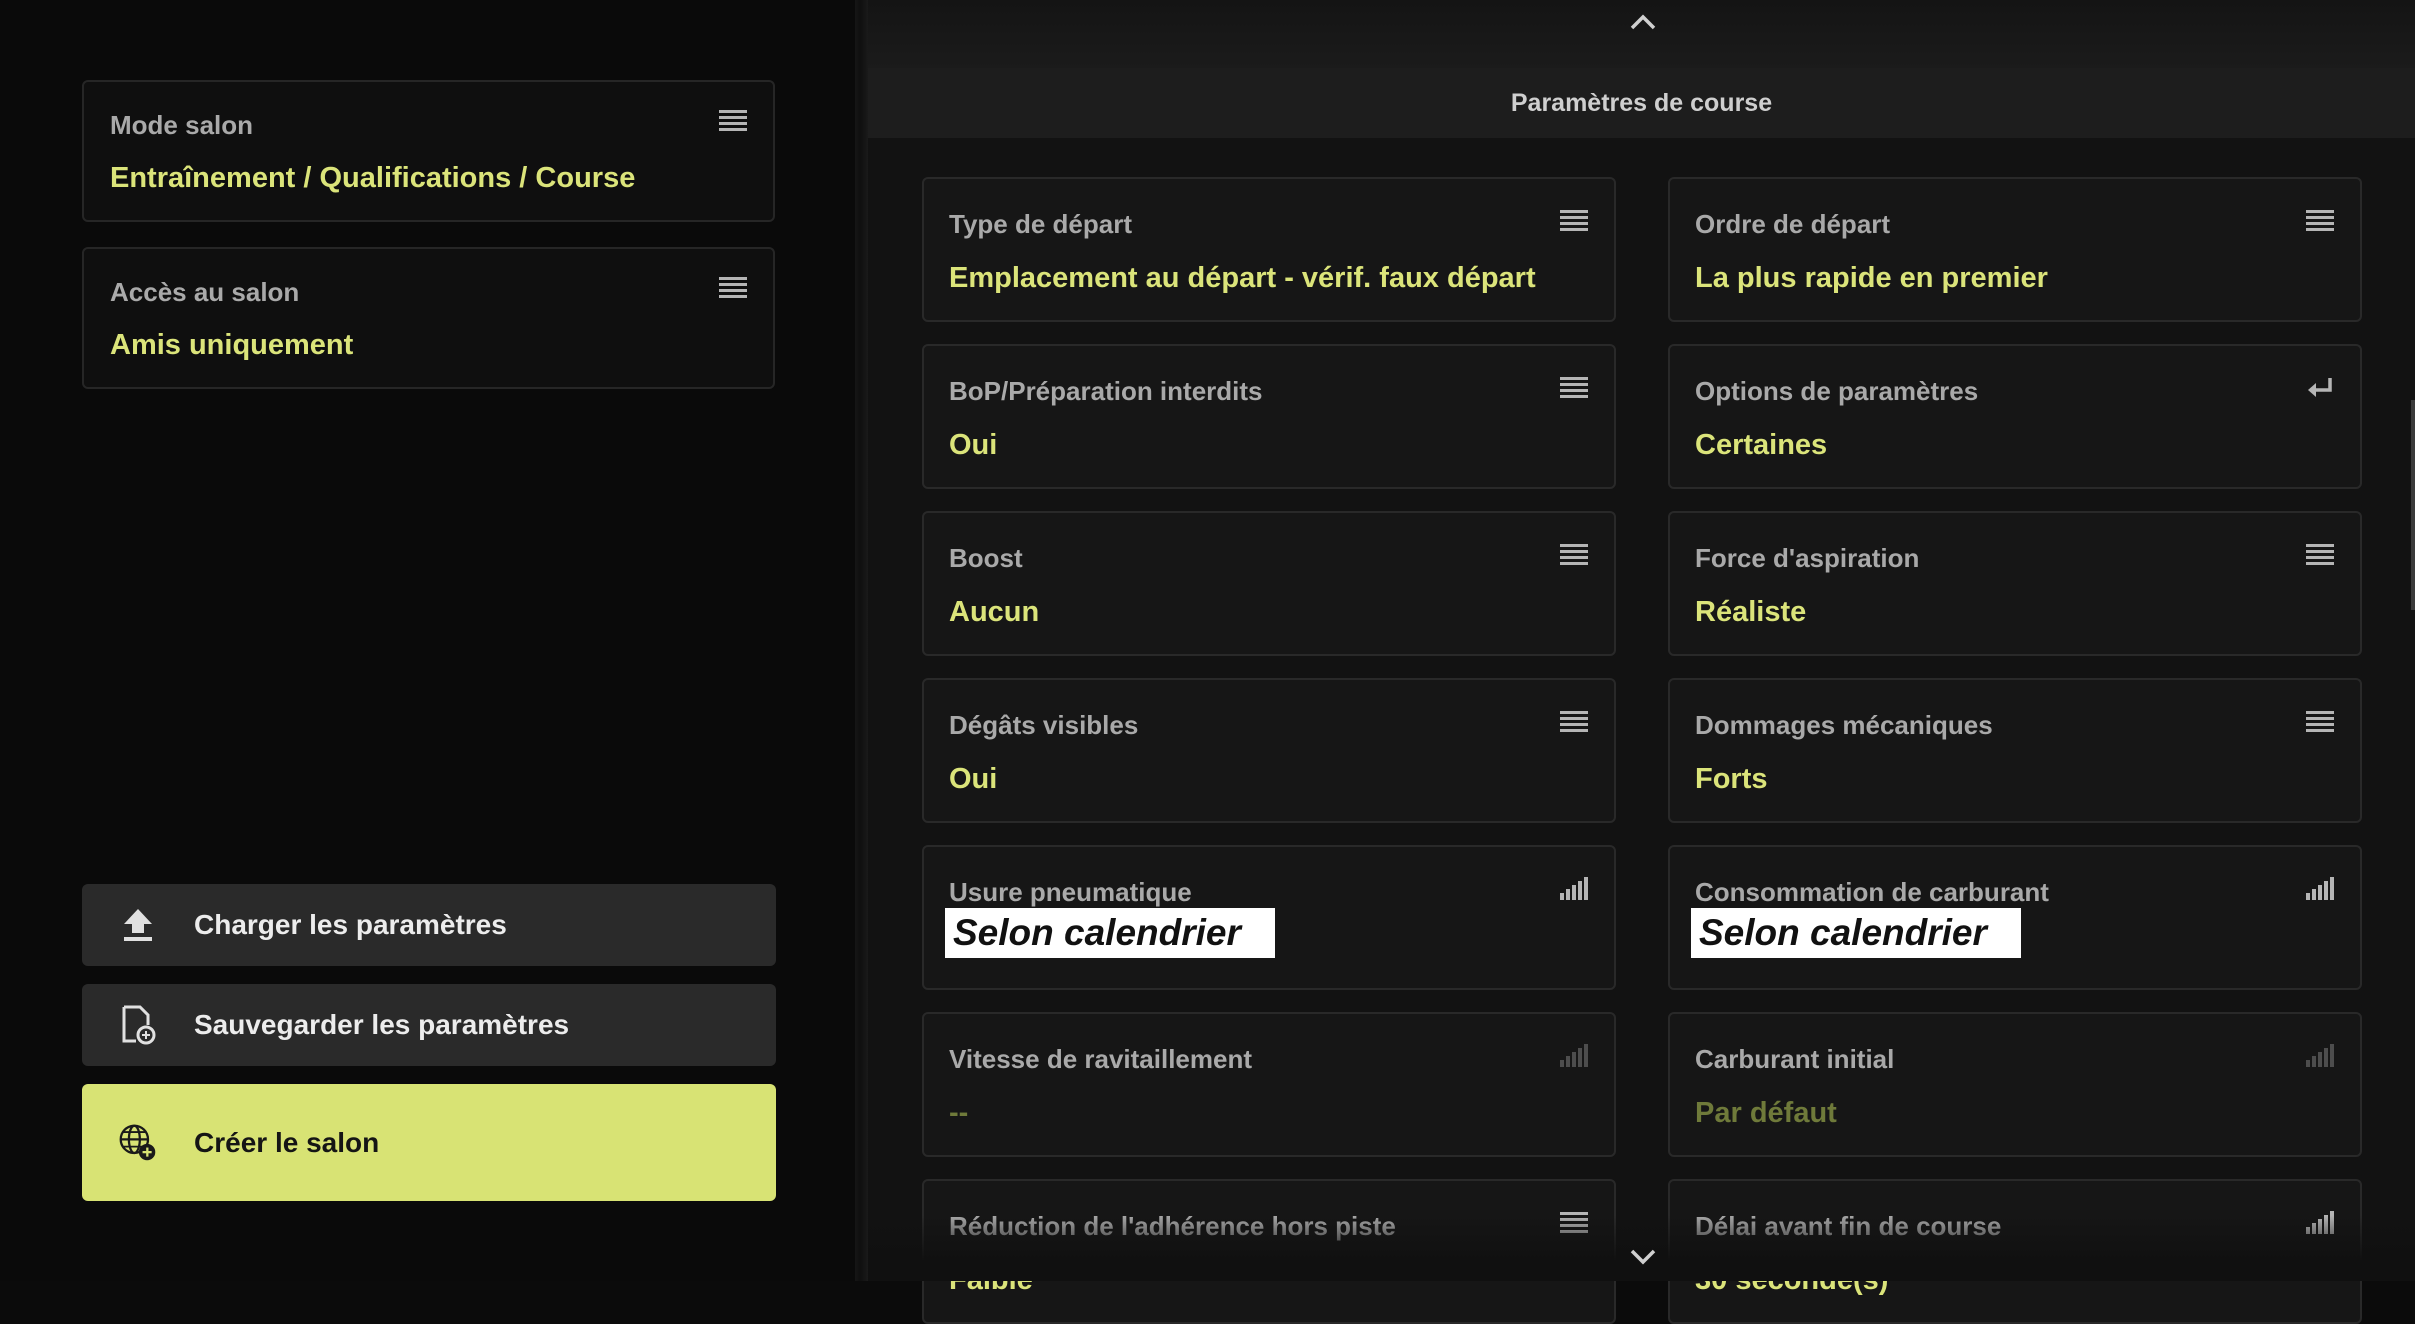 This screenshot has height=1324, width=2415. I want to click on acces-salon-card: Accès au salon Amis uniquement, so click(428, 318).